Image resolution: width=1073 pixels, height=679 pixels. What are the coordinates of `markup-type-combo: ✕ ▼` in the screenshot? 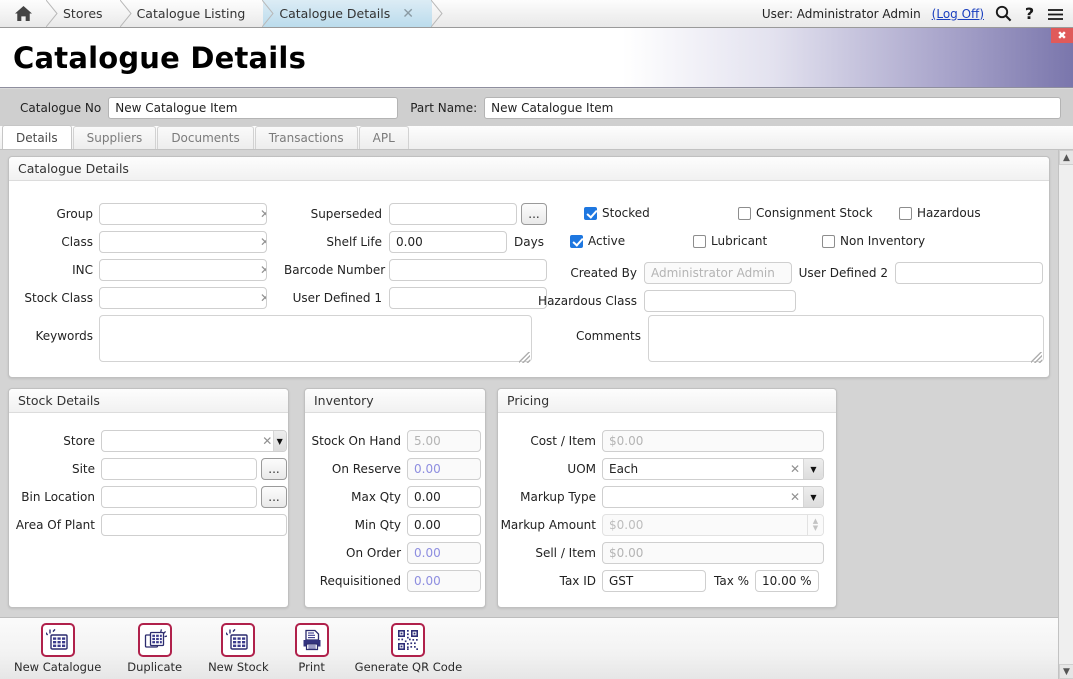 It's located at (713, 497).